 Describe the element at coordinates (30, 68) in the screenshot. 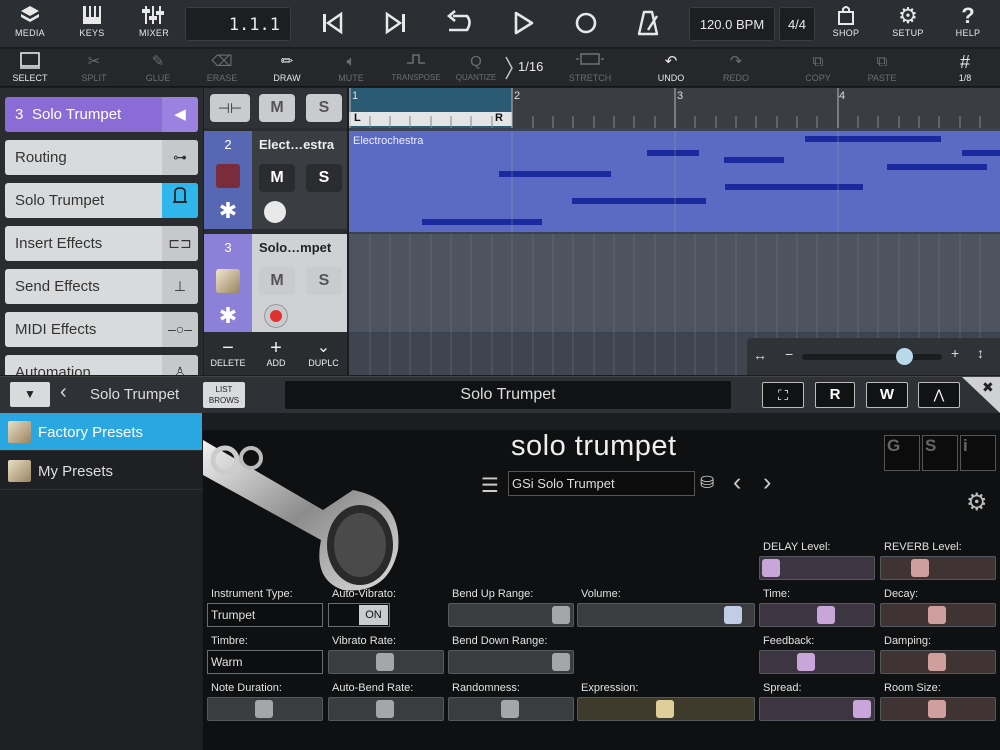

I see `select-tool: SELECT` at that location.